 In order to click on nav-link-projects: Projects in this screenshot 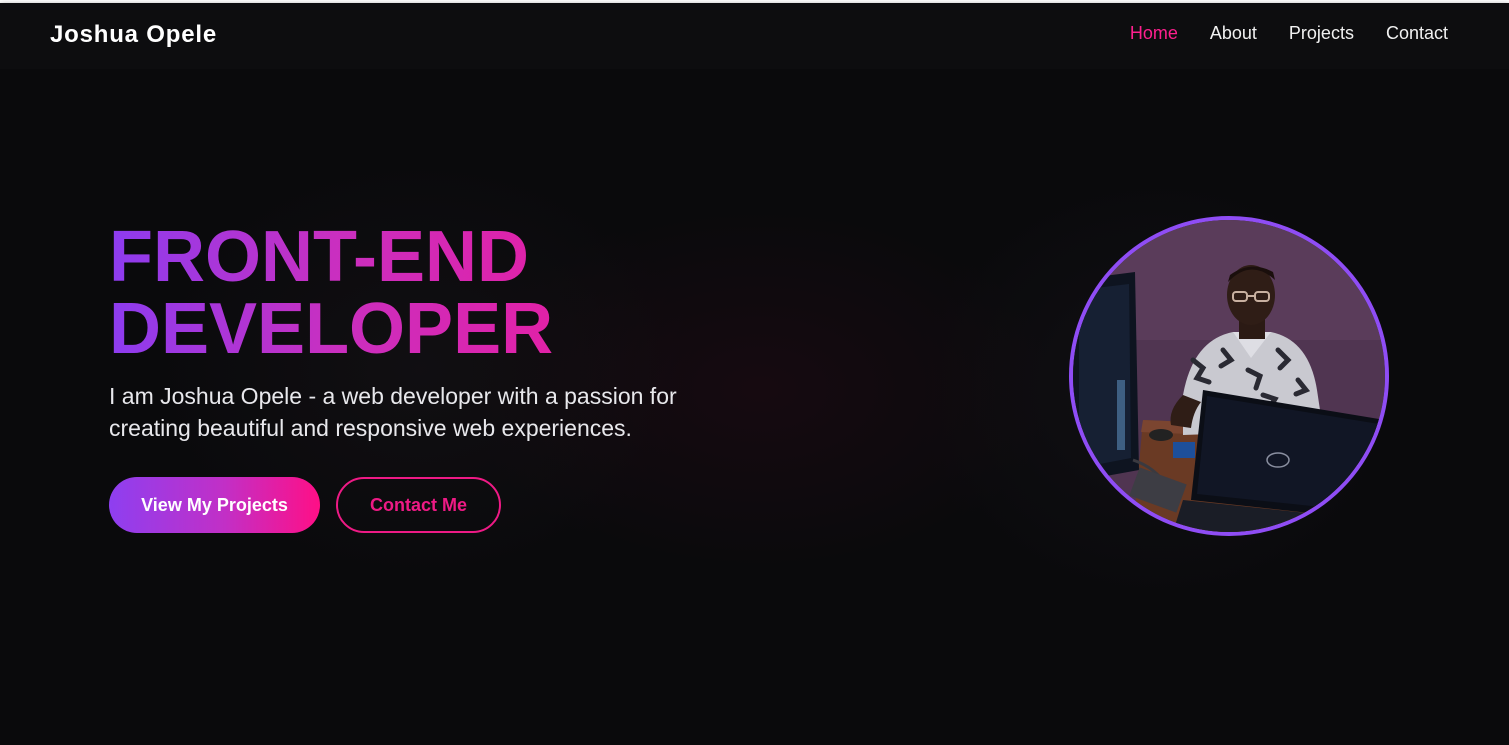, I will do `click(1321, 33)`.